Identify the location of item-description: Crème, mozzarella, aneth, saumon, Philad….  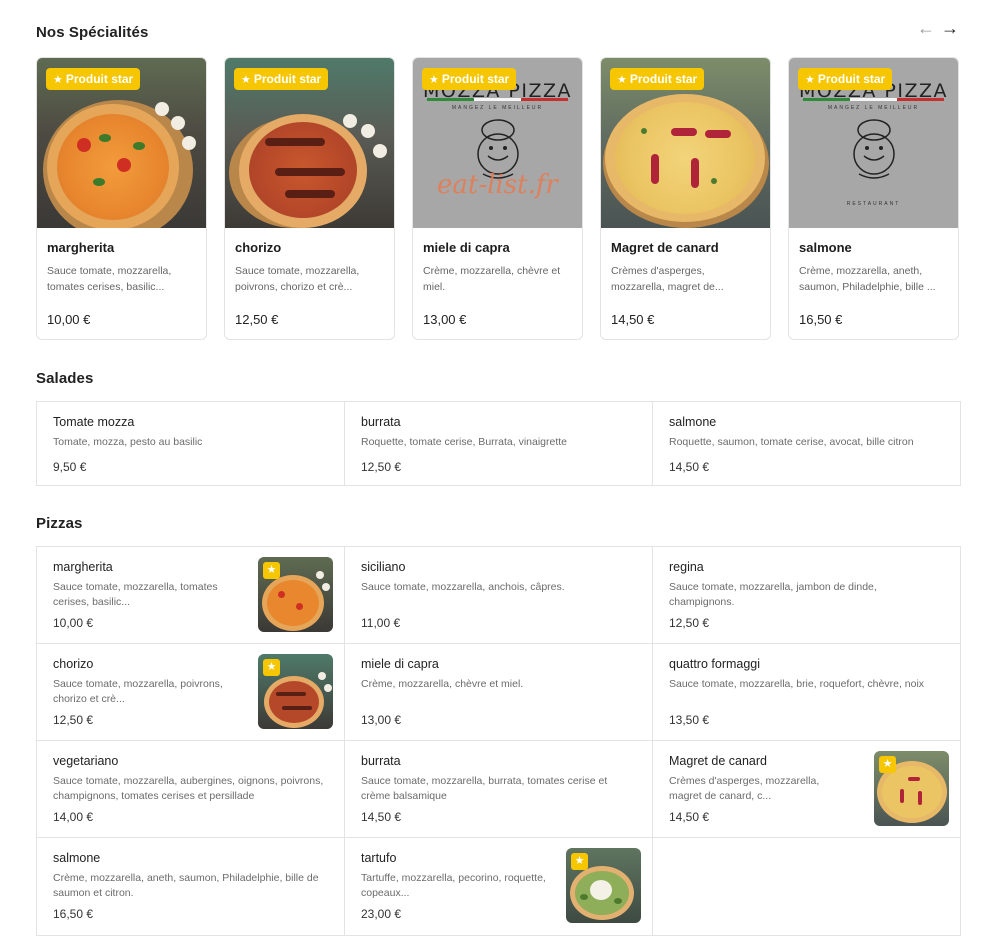
(186, 885).